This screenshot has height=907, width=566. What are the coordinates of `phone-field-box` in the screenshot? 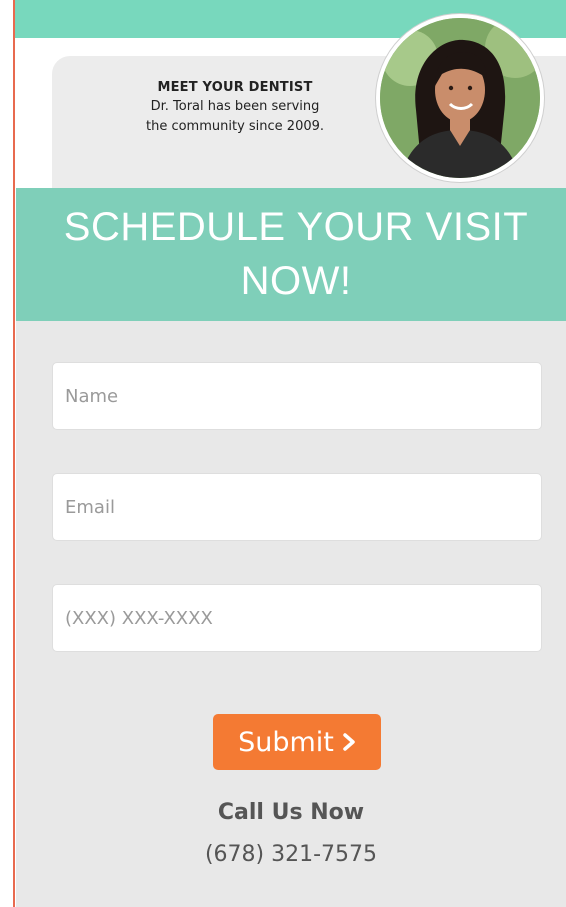 It's located at (297, 618).